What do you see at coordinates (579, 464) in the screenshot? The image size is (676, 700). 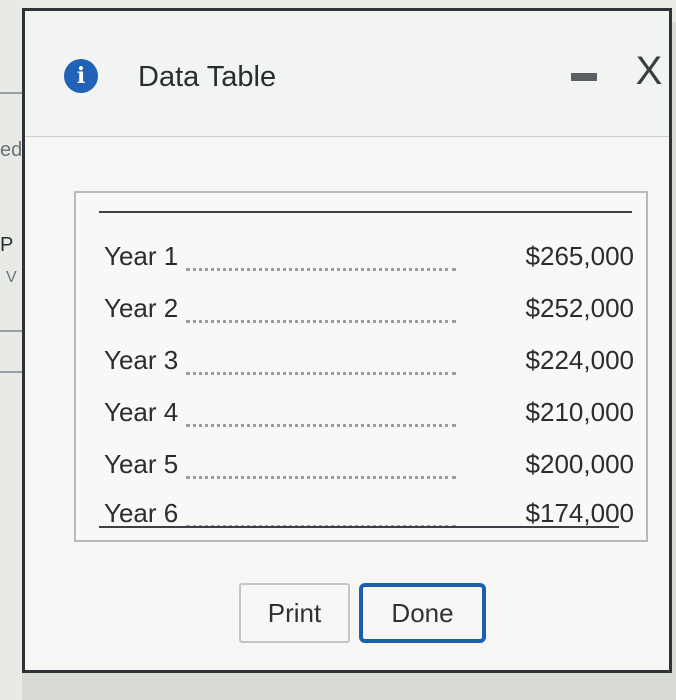 I see `row-value: $200,000` at bounding box center [579, 464].